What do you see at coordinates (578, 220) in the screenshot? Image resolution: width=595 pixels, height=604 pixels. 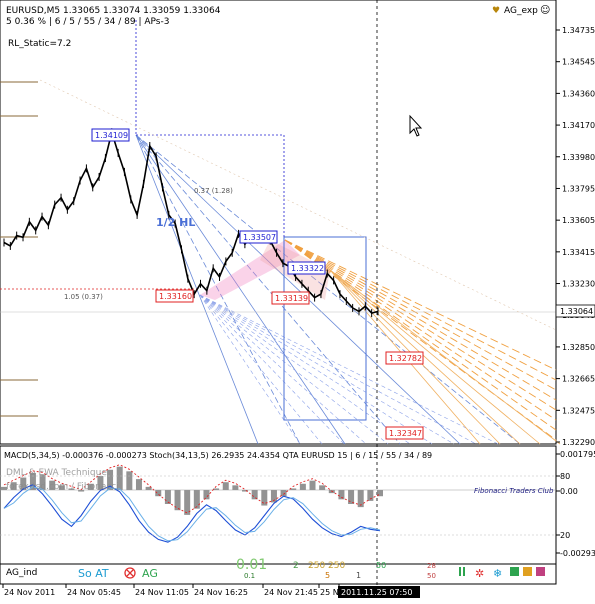 I see `price-tick-label: 1.33605` at bounding box center [578, 220].